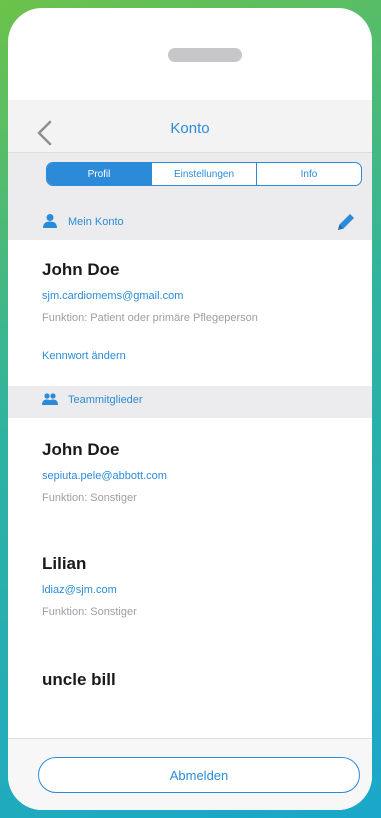 The height and width of the screenshot is (818, 381). What do you see at coordinates (309, 174) in the screenshot?
I see `tab-info: Info` at bounding box center [309, 174].